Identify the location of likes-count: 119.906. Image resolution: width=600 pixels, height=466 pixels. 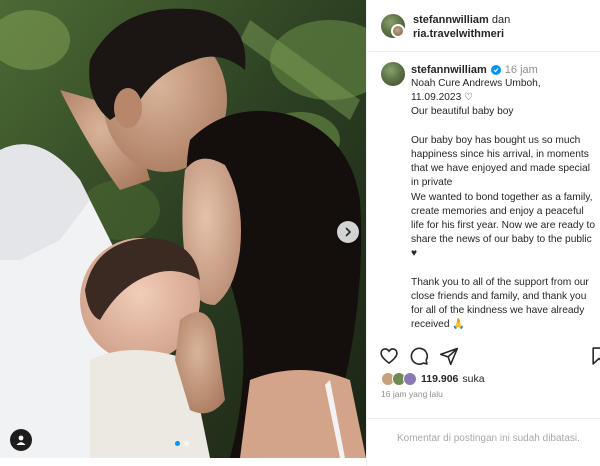
(440, 379).